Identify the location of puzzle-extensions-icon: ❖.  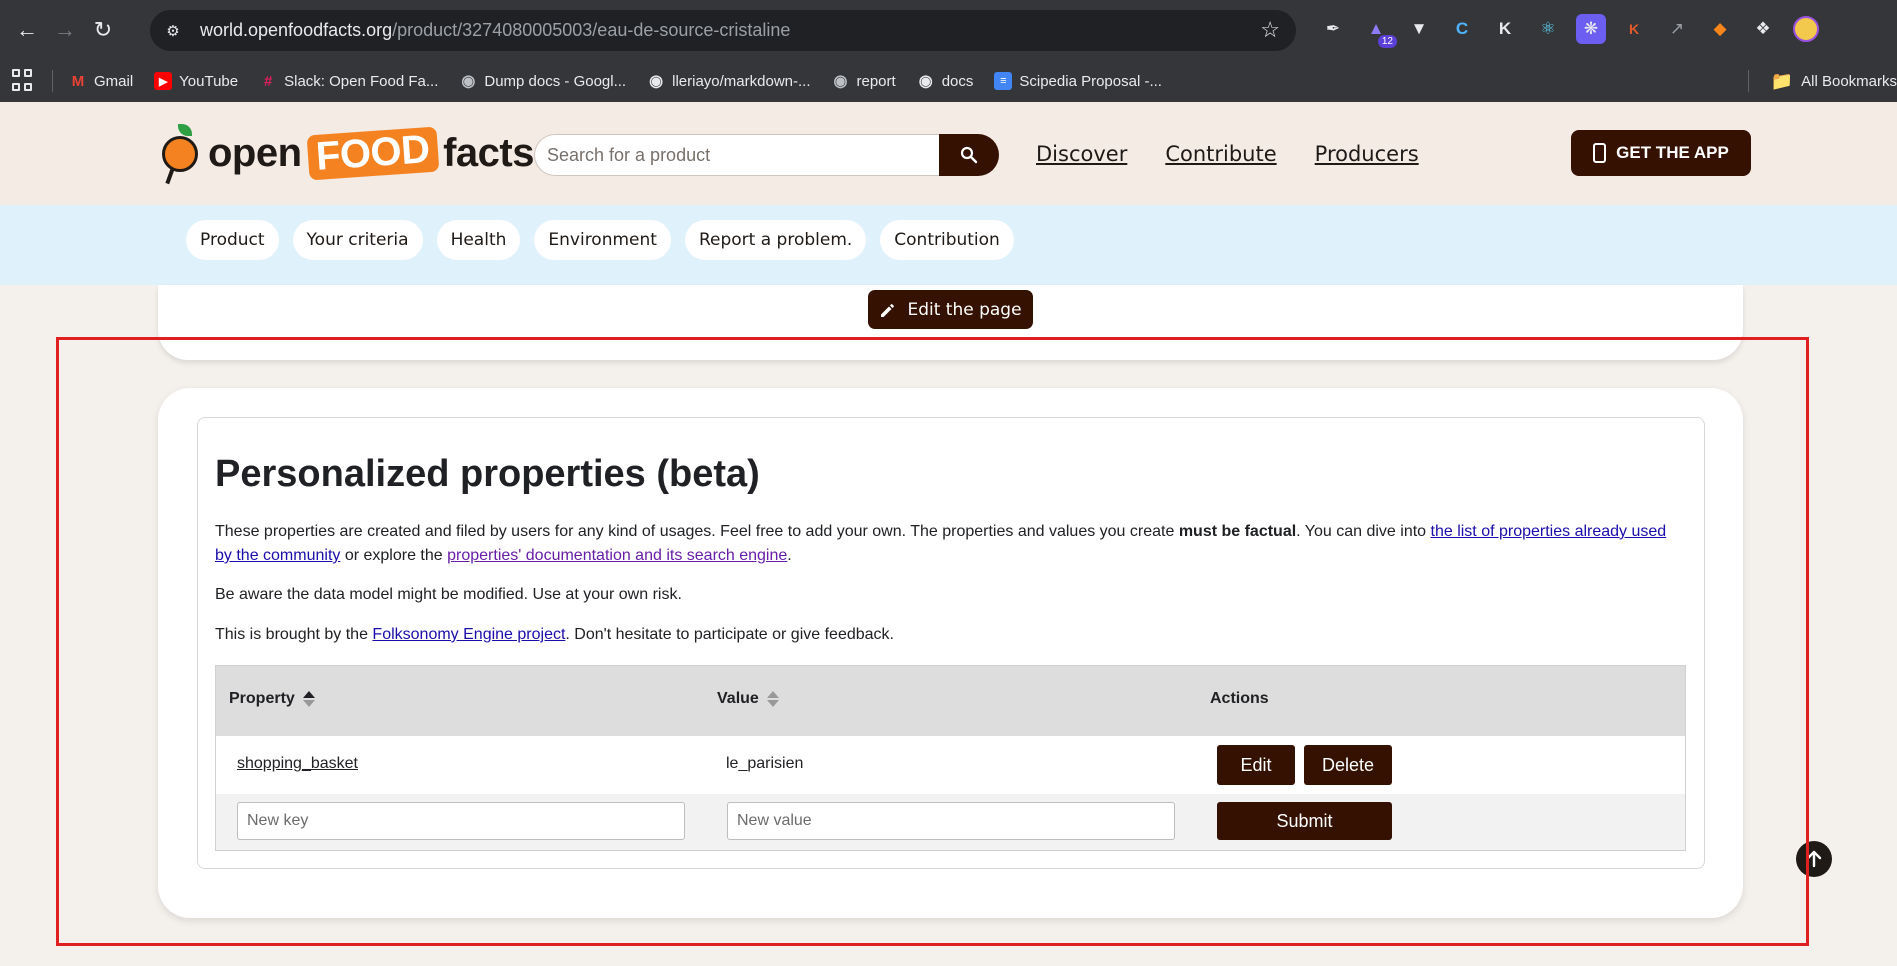
(1763, 29).